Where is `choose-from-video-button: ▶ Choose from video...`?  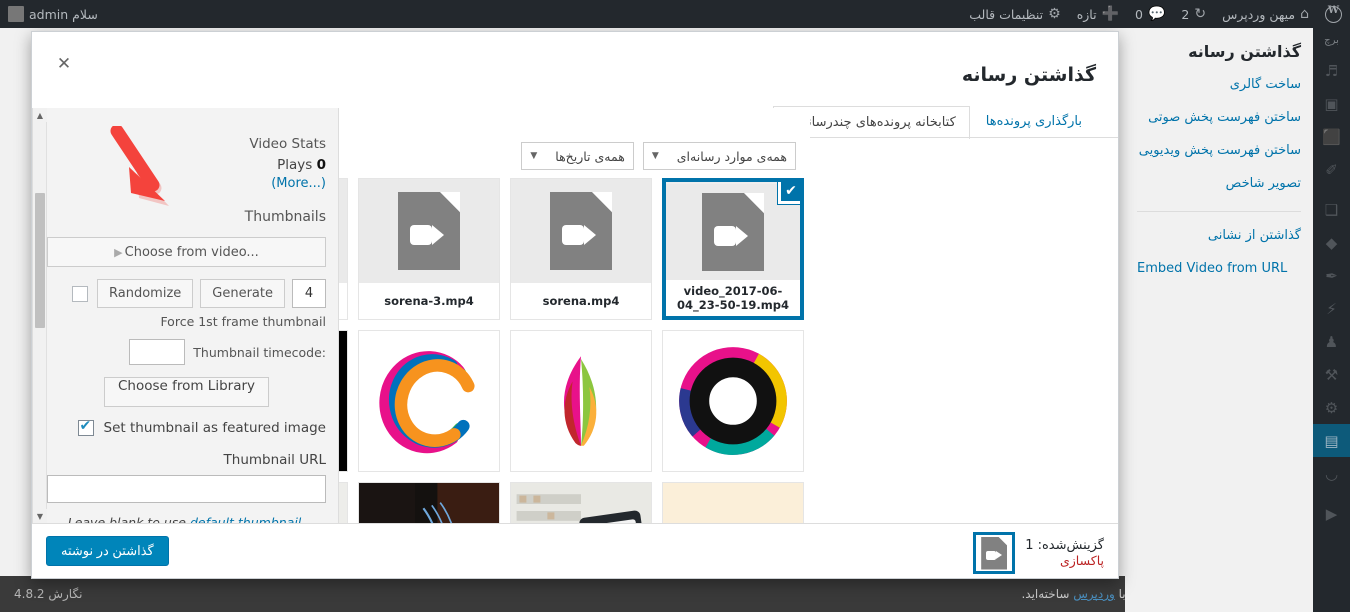
choose-from-video-button: ▶ Choose from video... is located at coordinates (186, 252).